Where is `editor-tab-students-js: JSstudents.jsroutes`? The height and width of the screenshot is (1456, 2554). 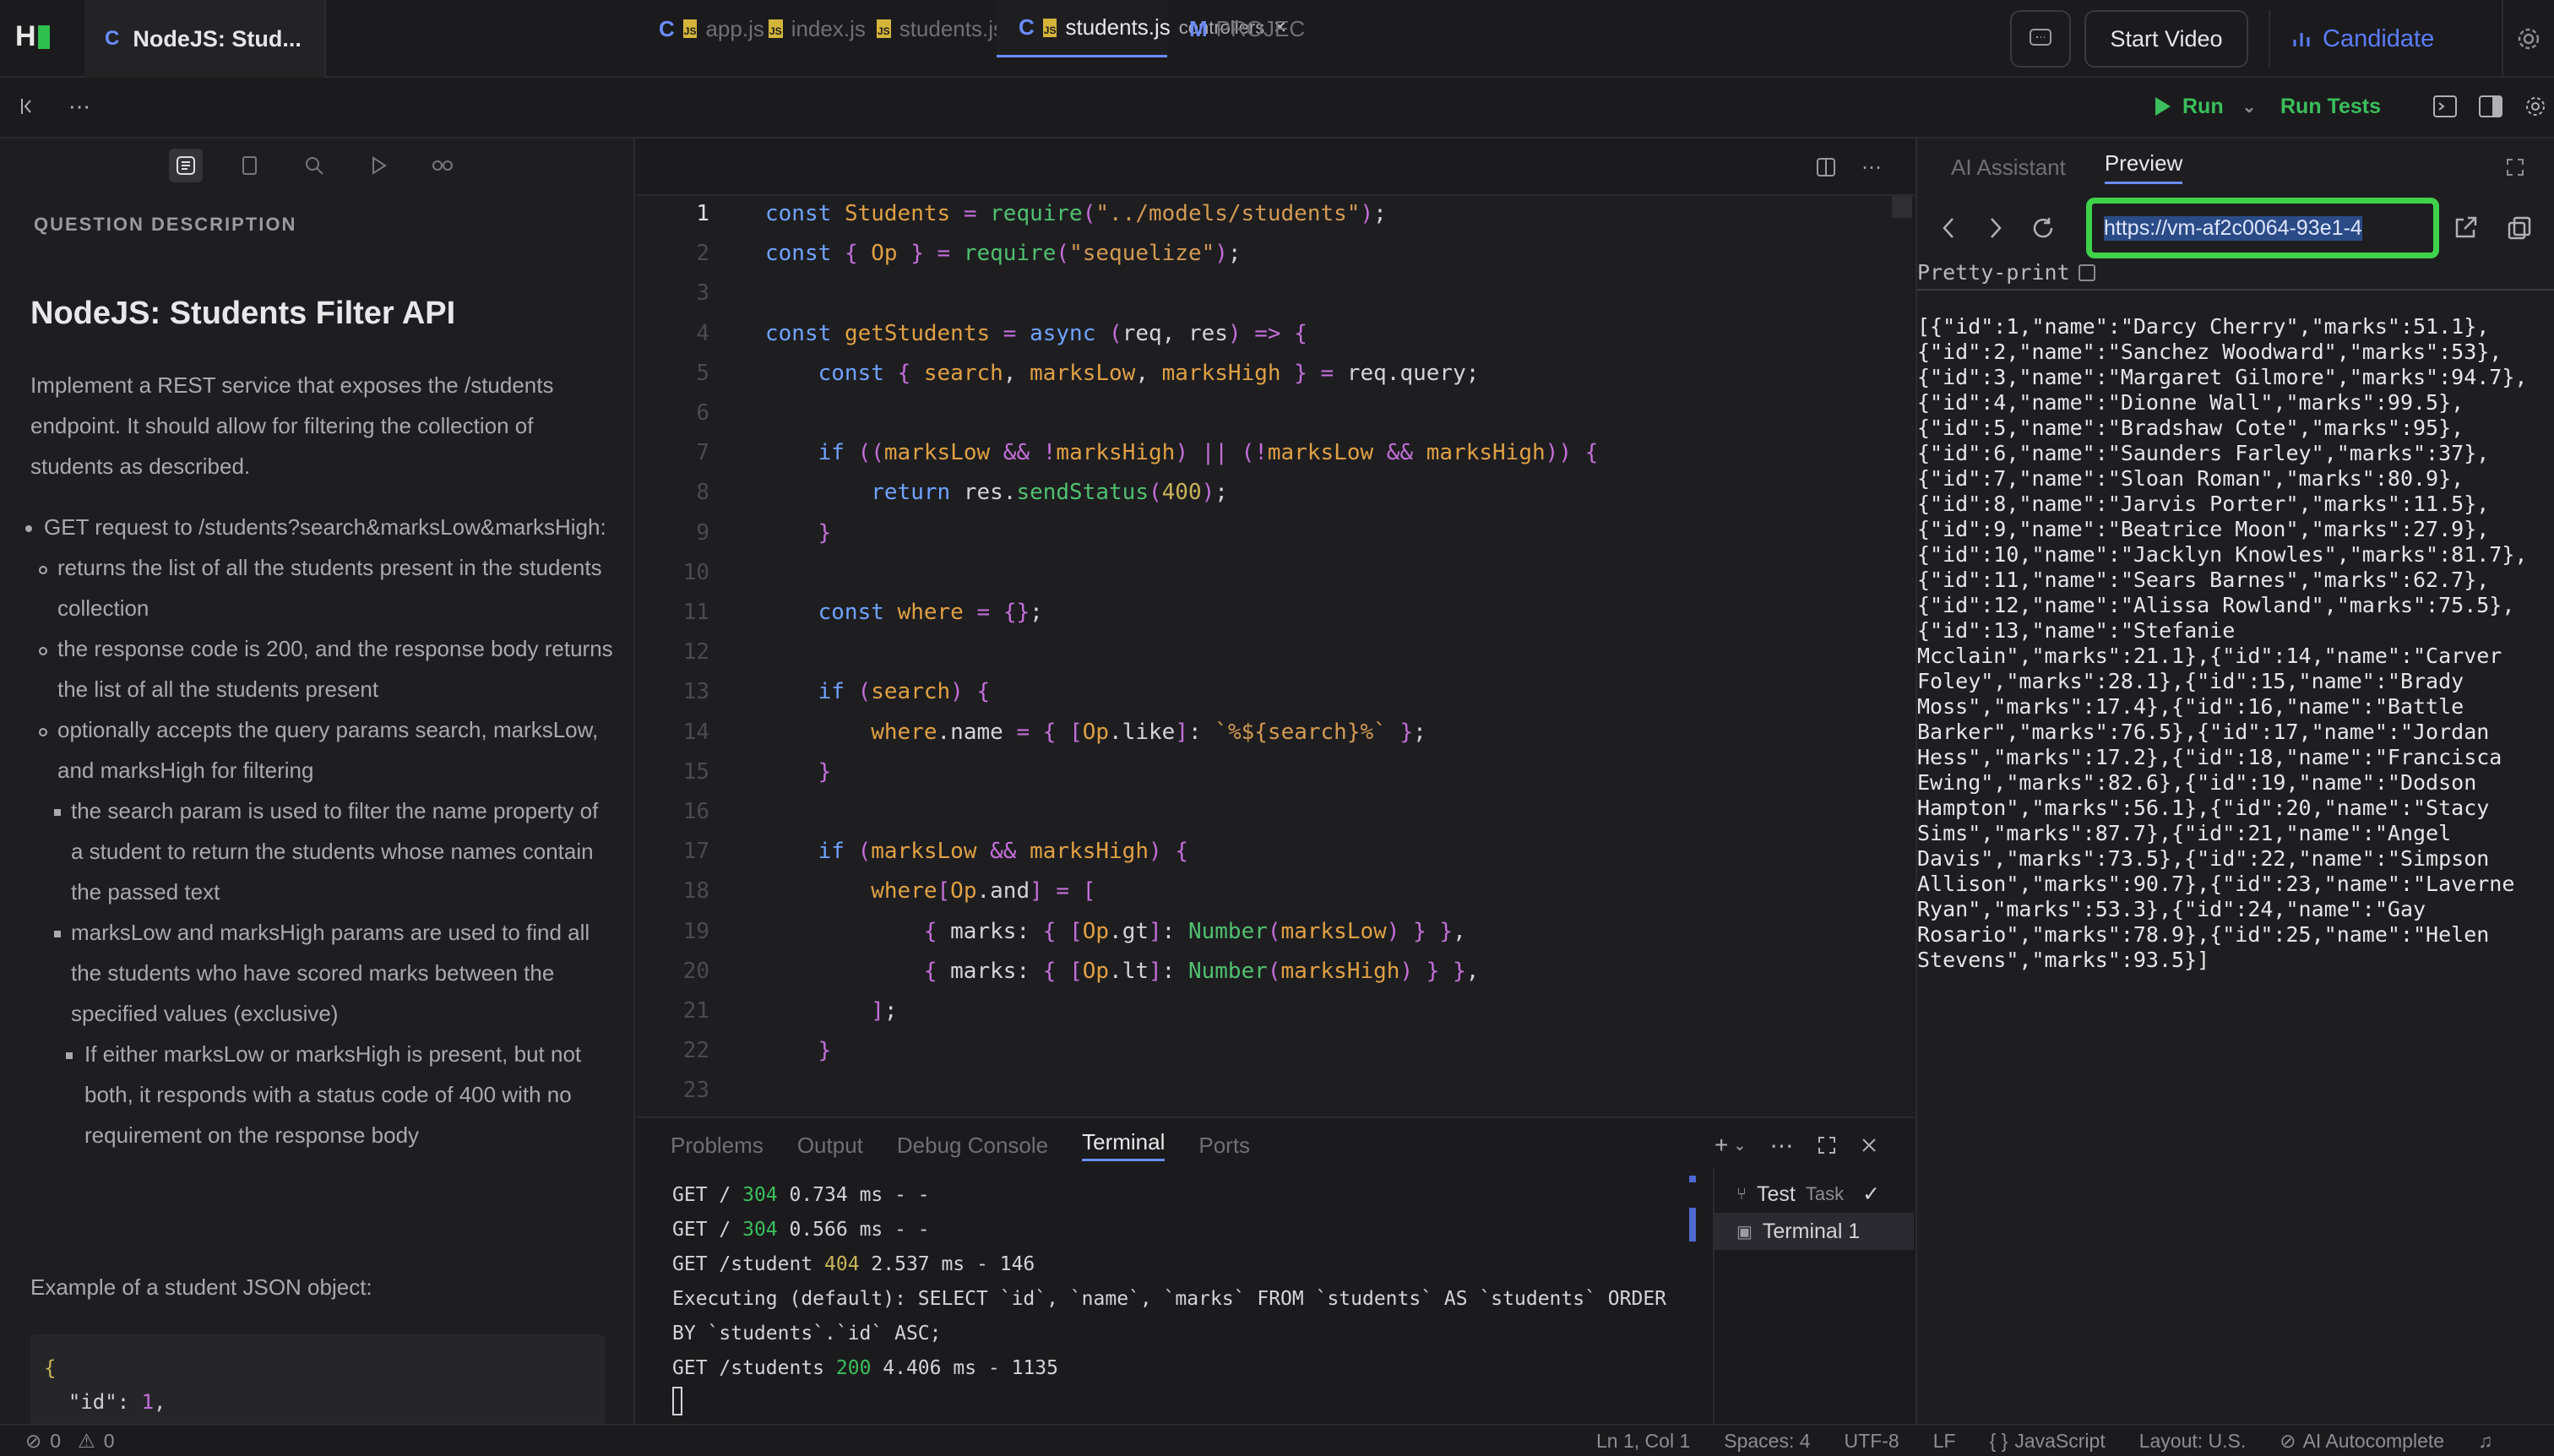
editor-tab-students-js: JSstudents.jsroutes is located at coordinates (959, 29).